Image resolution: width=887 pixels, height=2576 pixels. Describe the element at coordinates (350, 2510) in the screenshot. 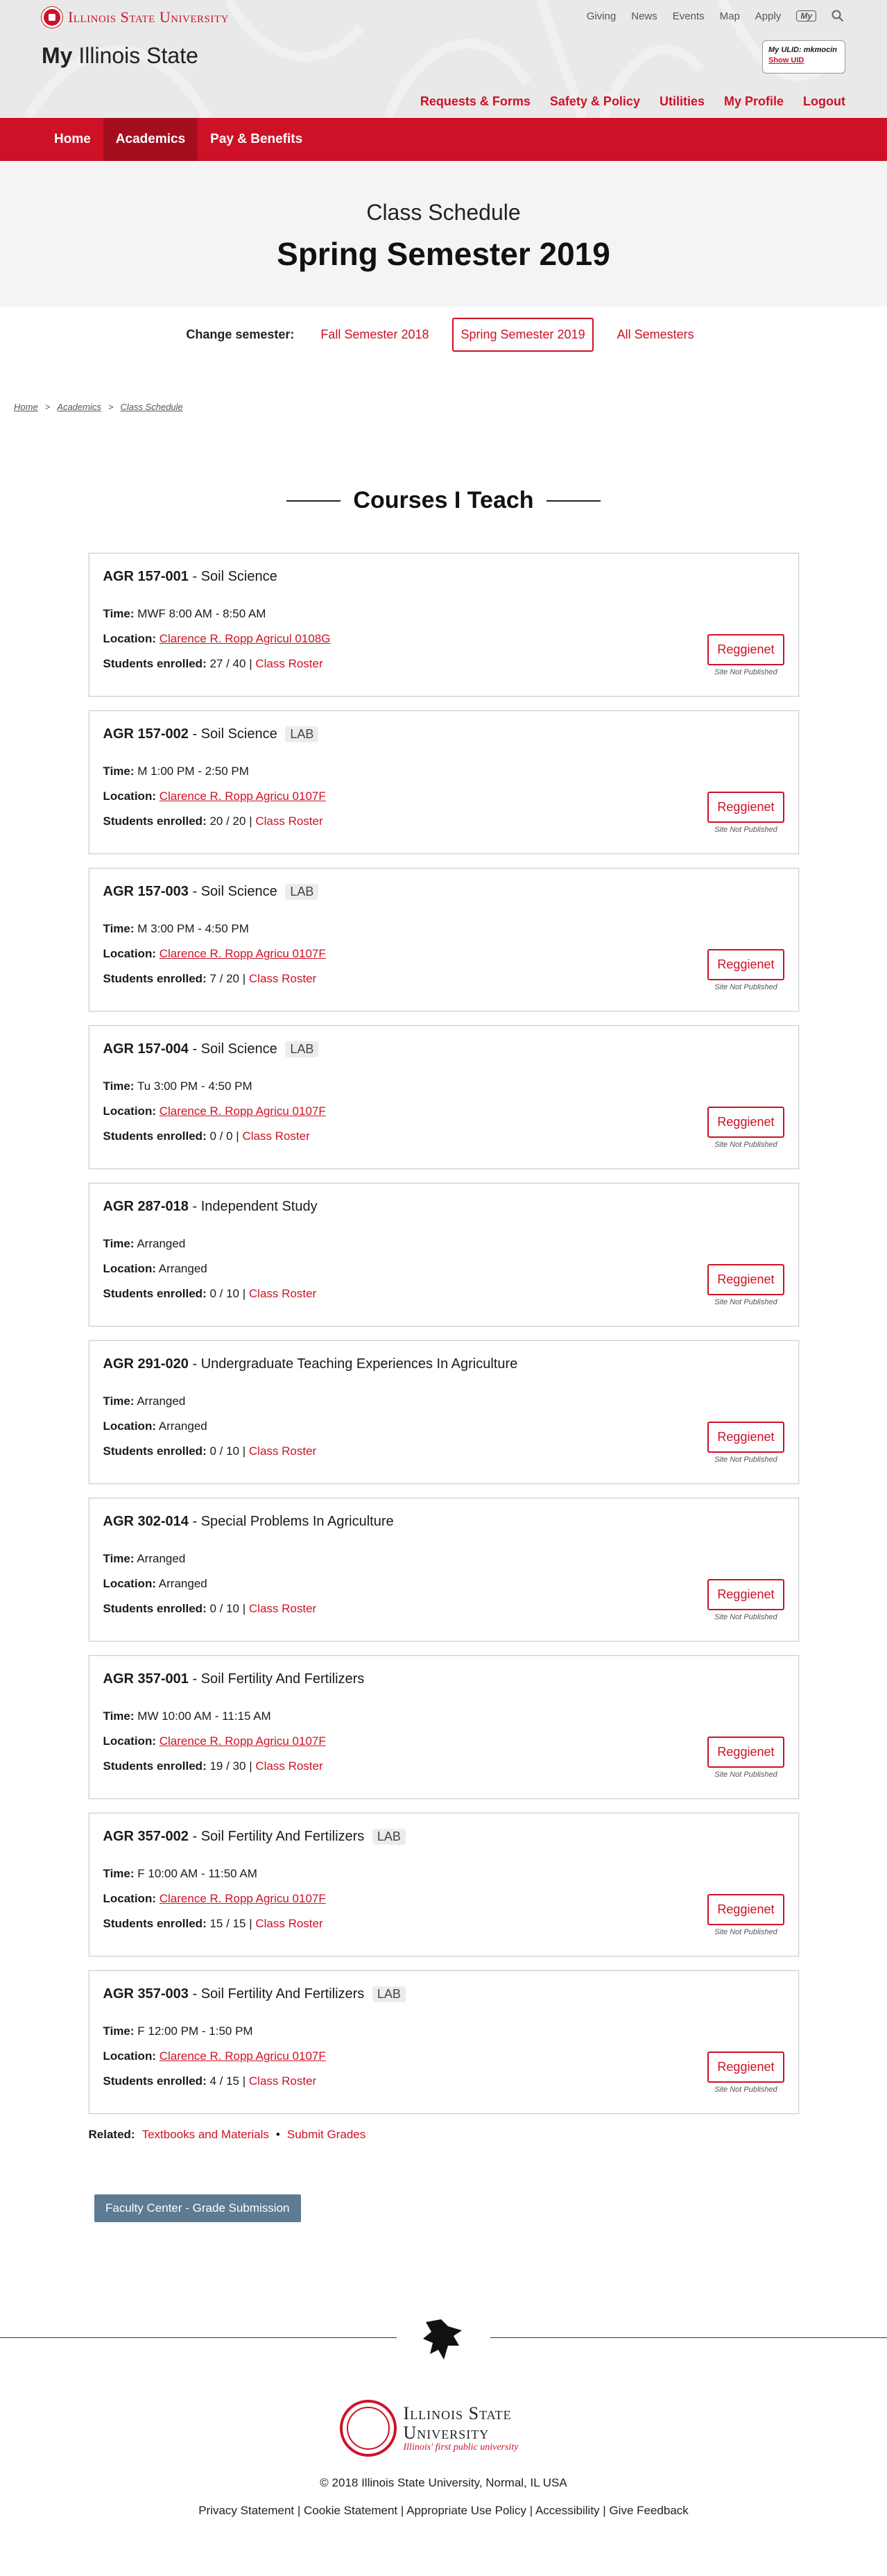

I see `footer-link-cookie: Cookie Statement` at that location.